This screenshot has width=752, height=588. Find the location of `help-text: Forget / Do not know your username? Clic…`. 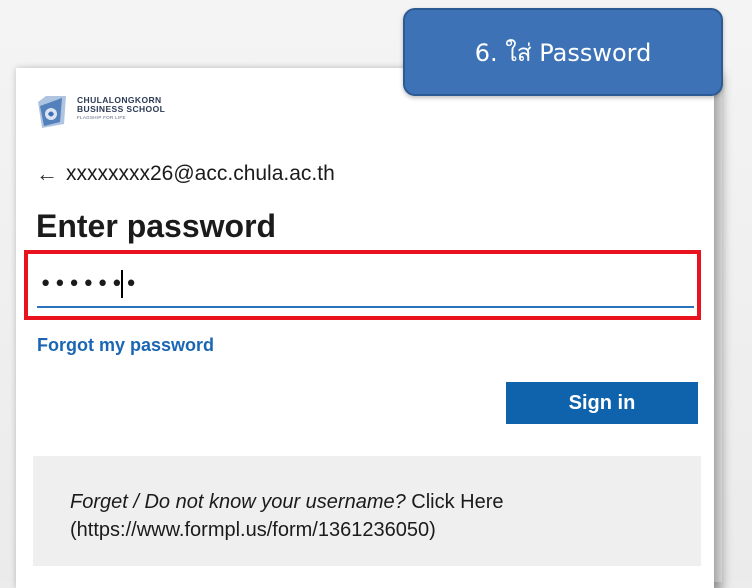

help-text: Forget / Do not know your username? Clic… is located at coordinates (380, 516).